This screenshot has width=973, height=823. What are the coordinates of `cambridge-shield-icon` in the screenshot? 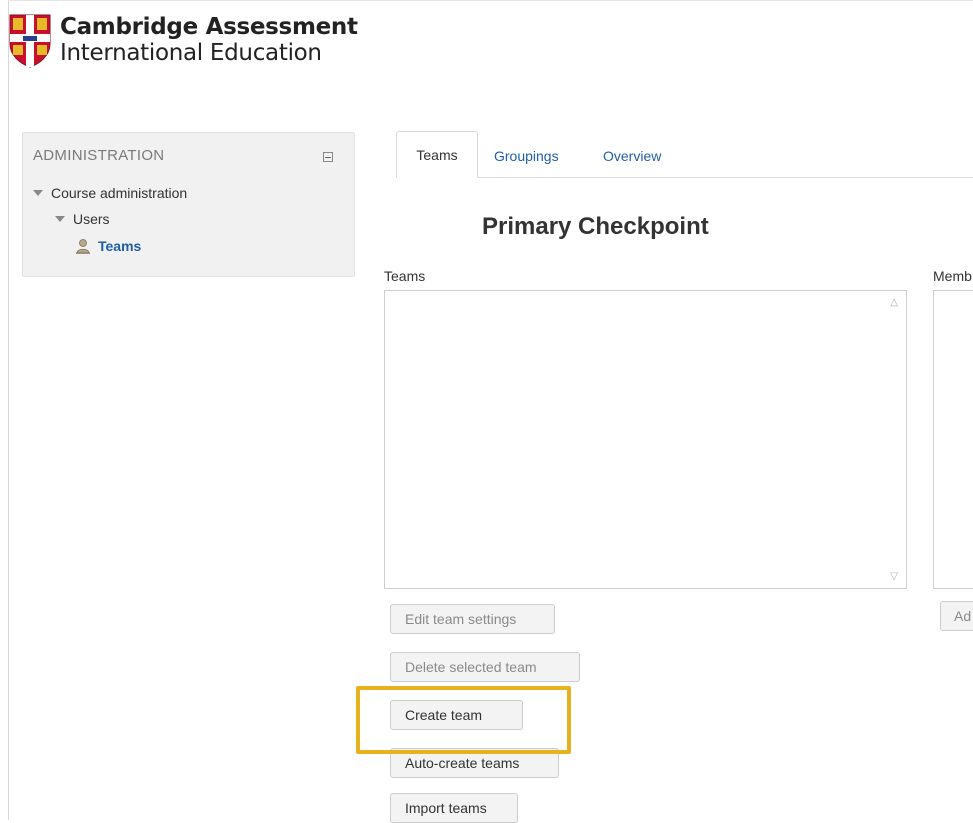 It's located at (30, 41).